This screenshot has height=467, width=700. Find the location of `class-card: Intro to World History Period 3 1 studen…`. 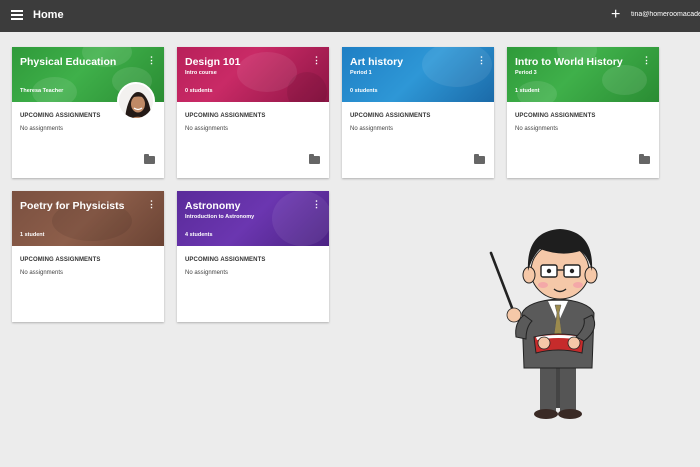

class-card: Intro to World History Period 3 1 studen… is located at coordinates (583, 112).